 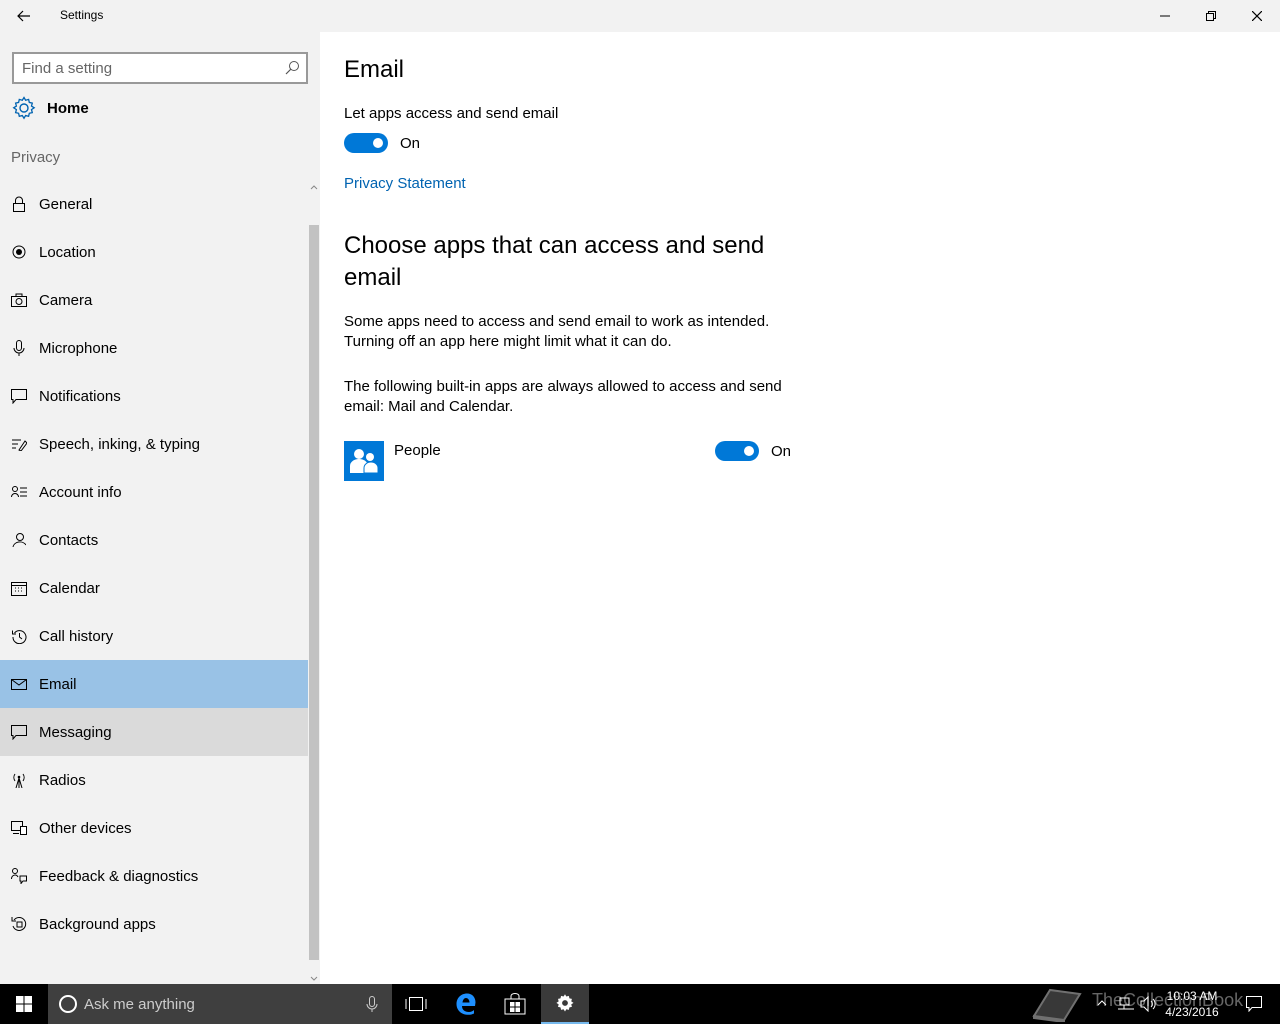 I want to click on camera-icon, so click(x=19, y=300).